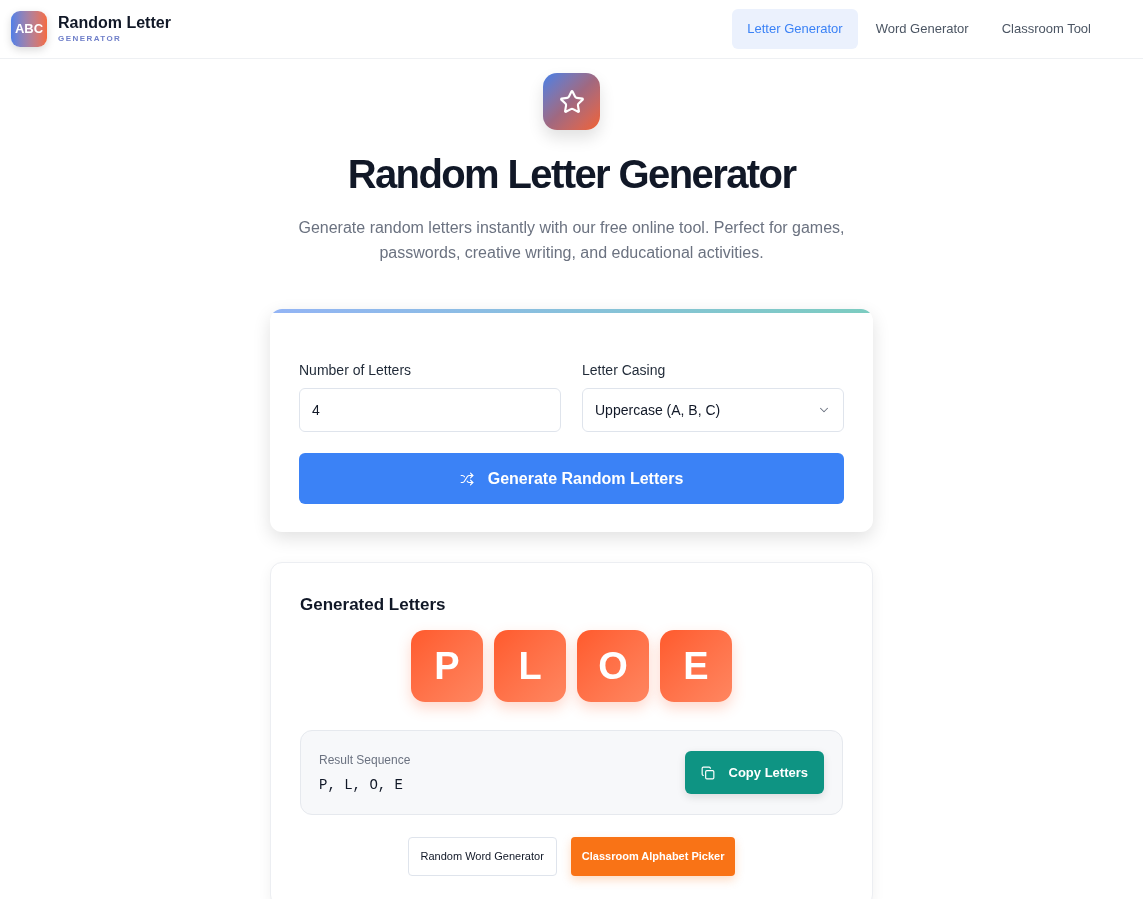 The width and height of the screenshot is (1143, 899). Describe the element at coordinates (482, 856) in the screenshot. I see `link-button: Random Word Generator` at that location.